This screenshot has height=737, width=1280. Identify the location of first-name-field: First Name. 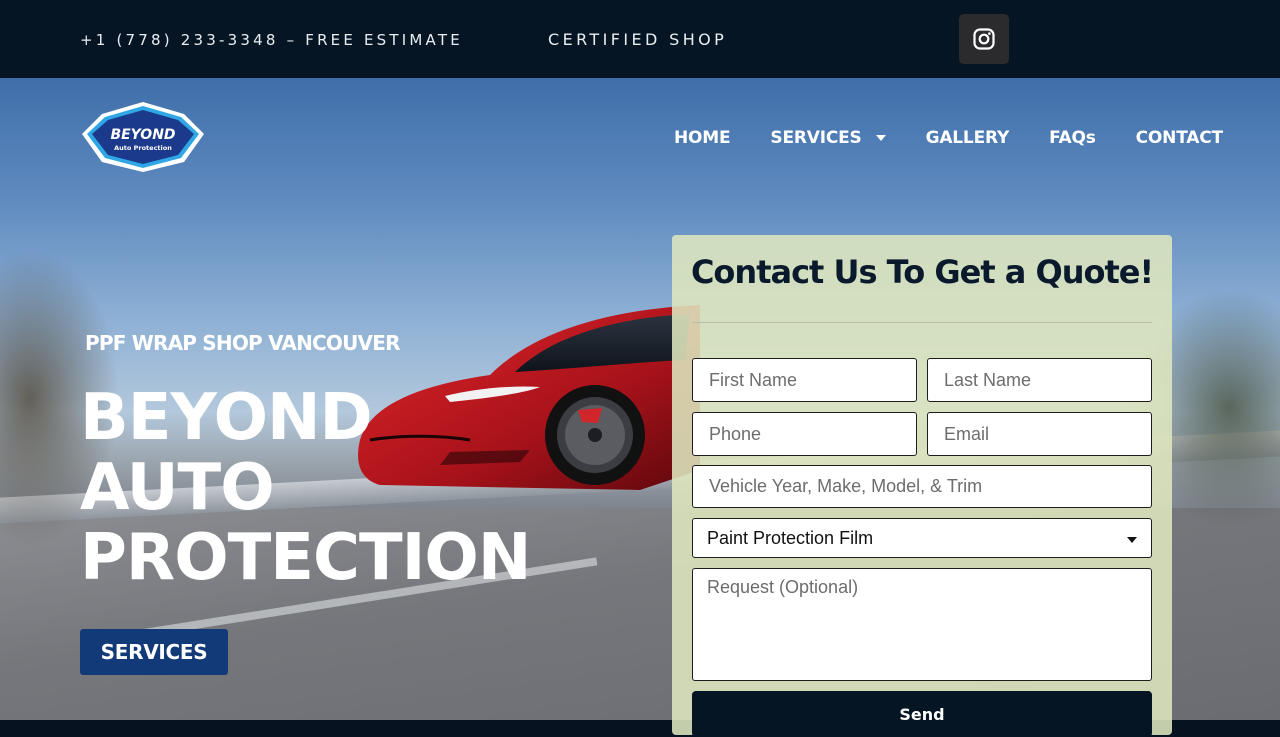
(804, 380).